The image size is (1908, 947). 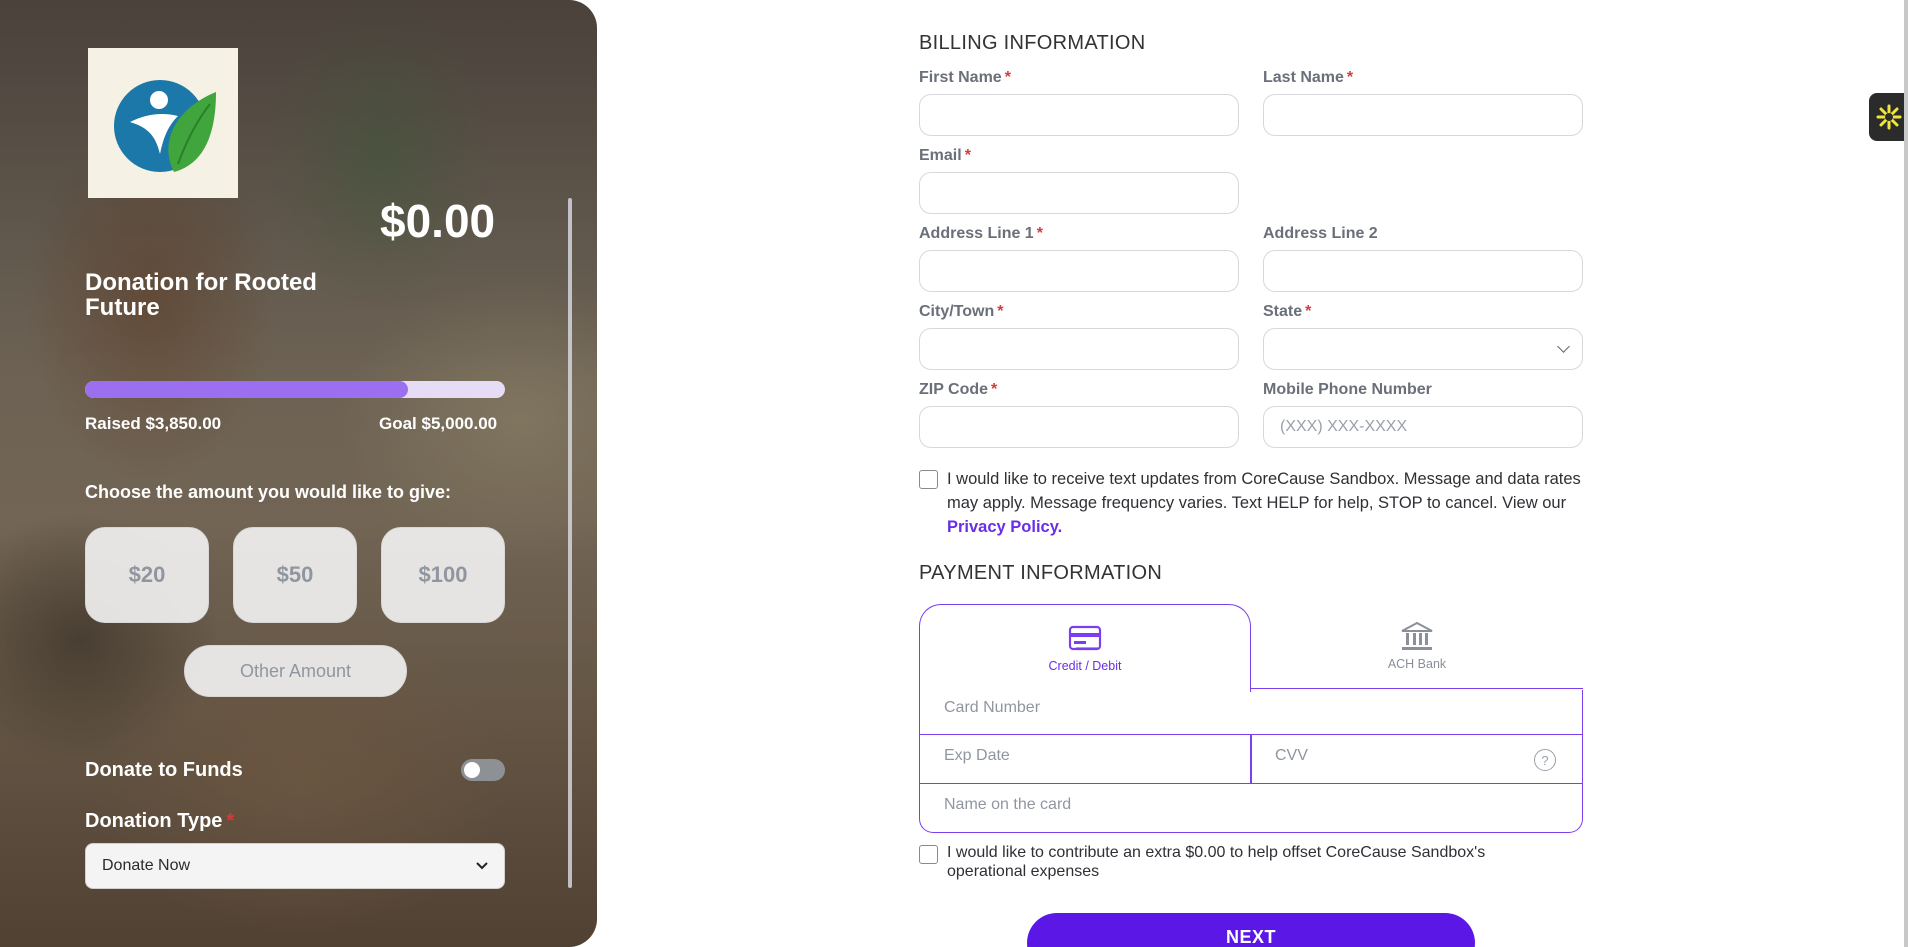 I want to click on privacy-policy-link: Privacy Policy., so click(x=1004, y=527).